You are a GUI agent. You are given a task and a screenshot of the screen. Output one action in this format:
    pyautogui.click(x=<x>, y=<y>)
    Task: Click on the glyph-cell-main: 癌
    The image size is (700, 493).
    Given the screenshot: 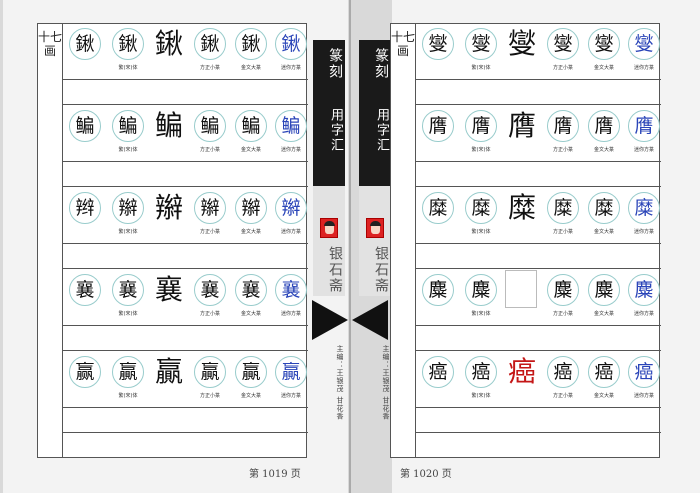 What is the action you would take?
    pyautogui.click(x=438, y=380)
    